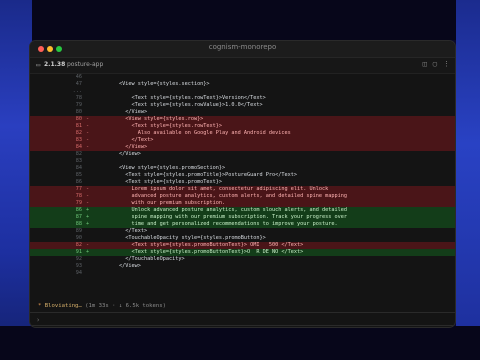 Image resolution: width=480 pixels, height=360 pixels. Describe the element at coordinates (240, 343) in the screenshot. I see `bottom-letterbox` at that location.